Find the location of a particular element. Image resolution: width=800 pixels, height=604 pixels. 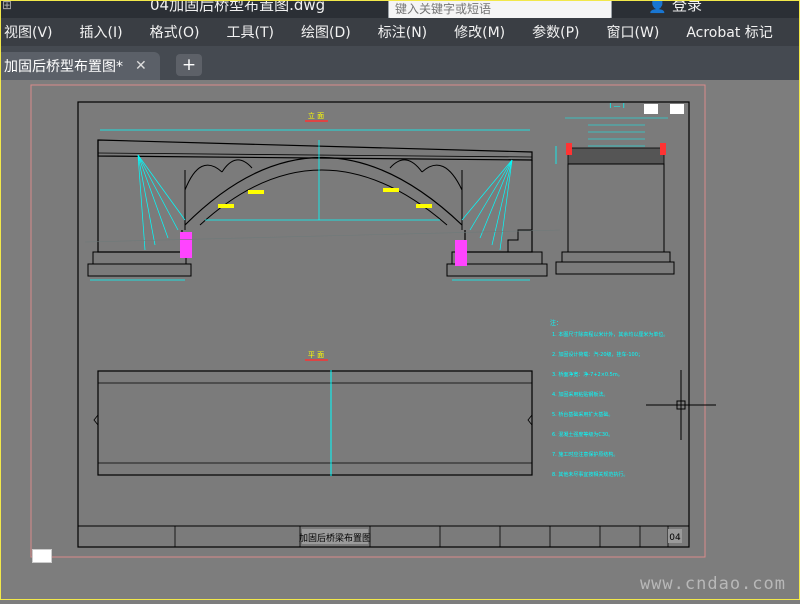

menu-dimension: 标注(N) is located at coordinates (402, 32).